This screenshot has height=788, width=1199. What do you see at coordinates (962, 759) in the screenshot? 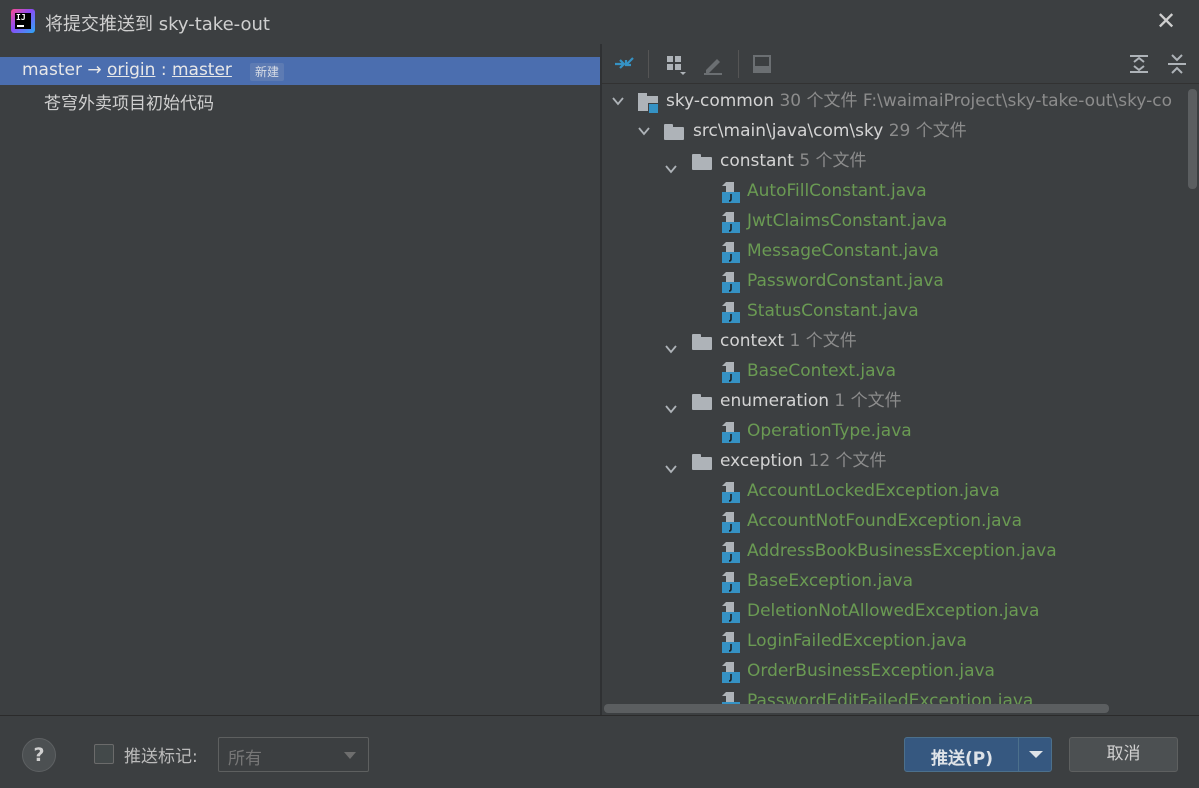
I see `push-button-label: 推送(P)` at bounding box center [962, 759].